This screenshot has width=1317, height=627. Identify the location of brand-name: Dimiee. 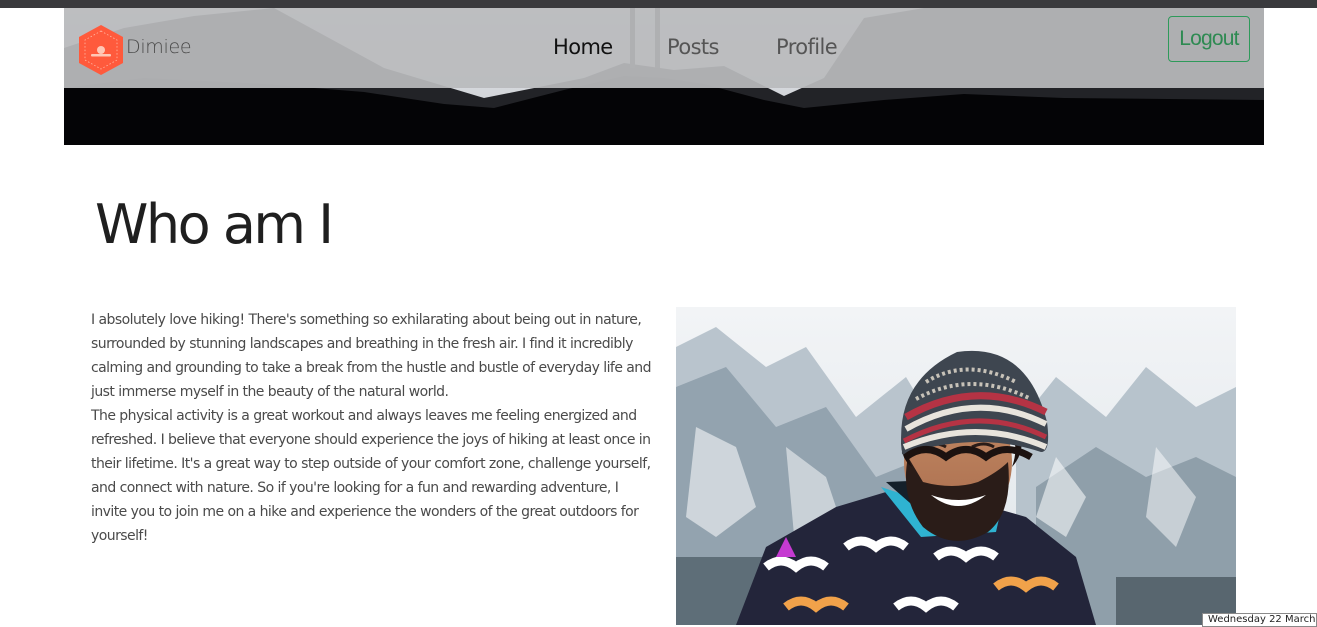
(159, 47).